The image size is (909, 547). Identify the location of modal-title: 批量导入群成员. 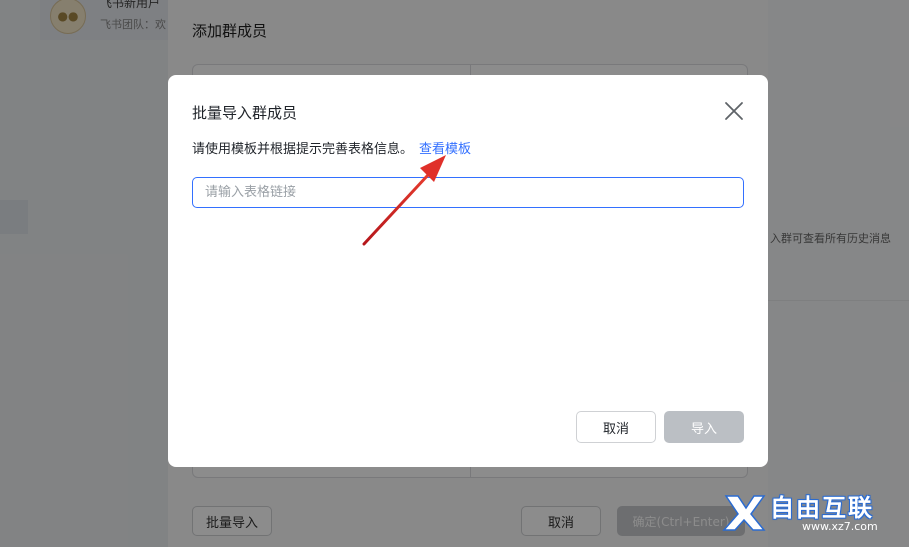
(245, 113).